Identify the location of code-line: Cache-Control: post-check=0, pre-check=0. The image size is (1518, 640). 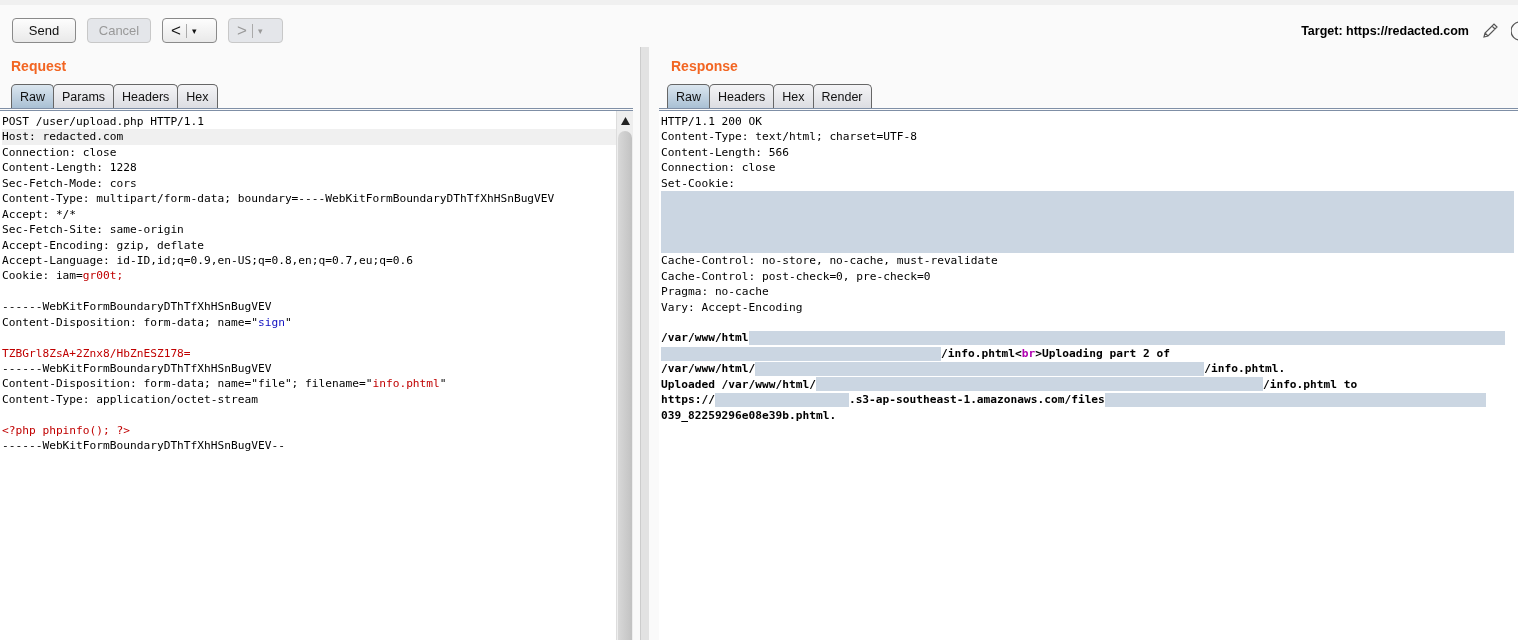
(796, 276).